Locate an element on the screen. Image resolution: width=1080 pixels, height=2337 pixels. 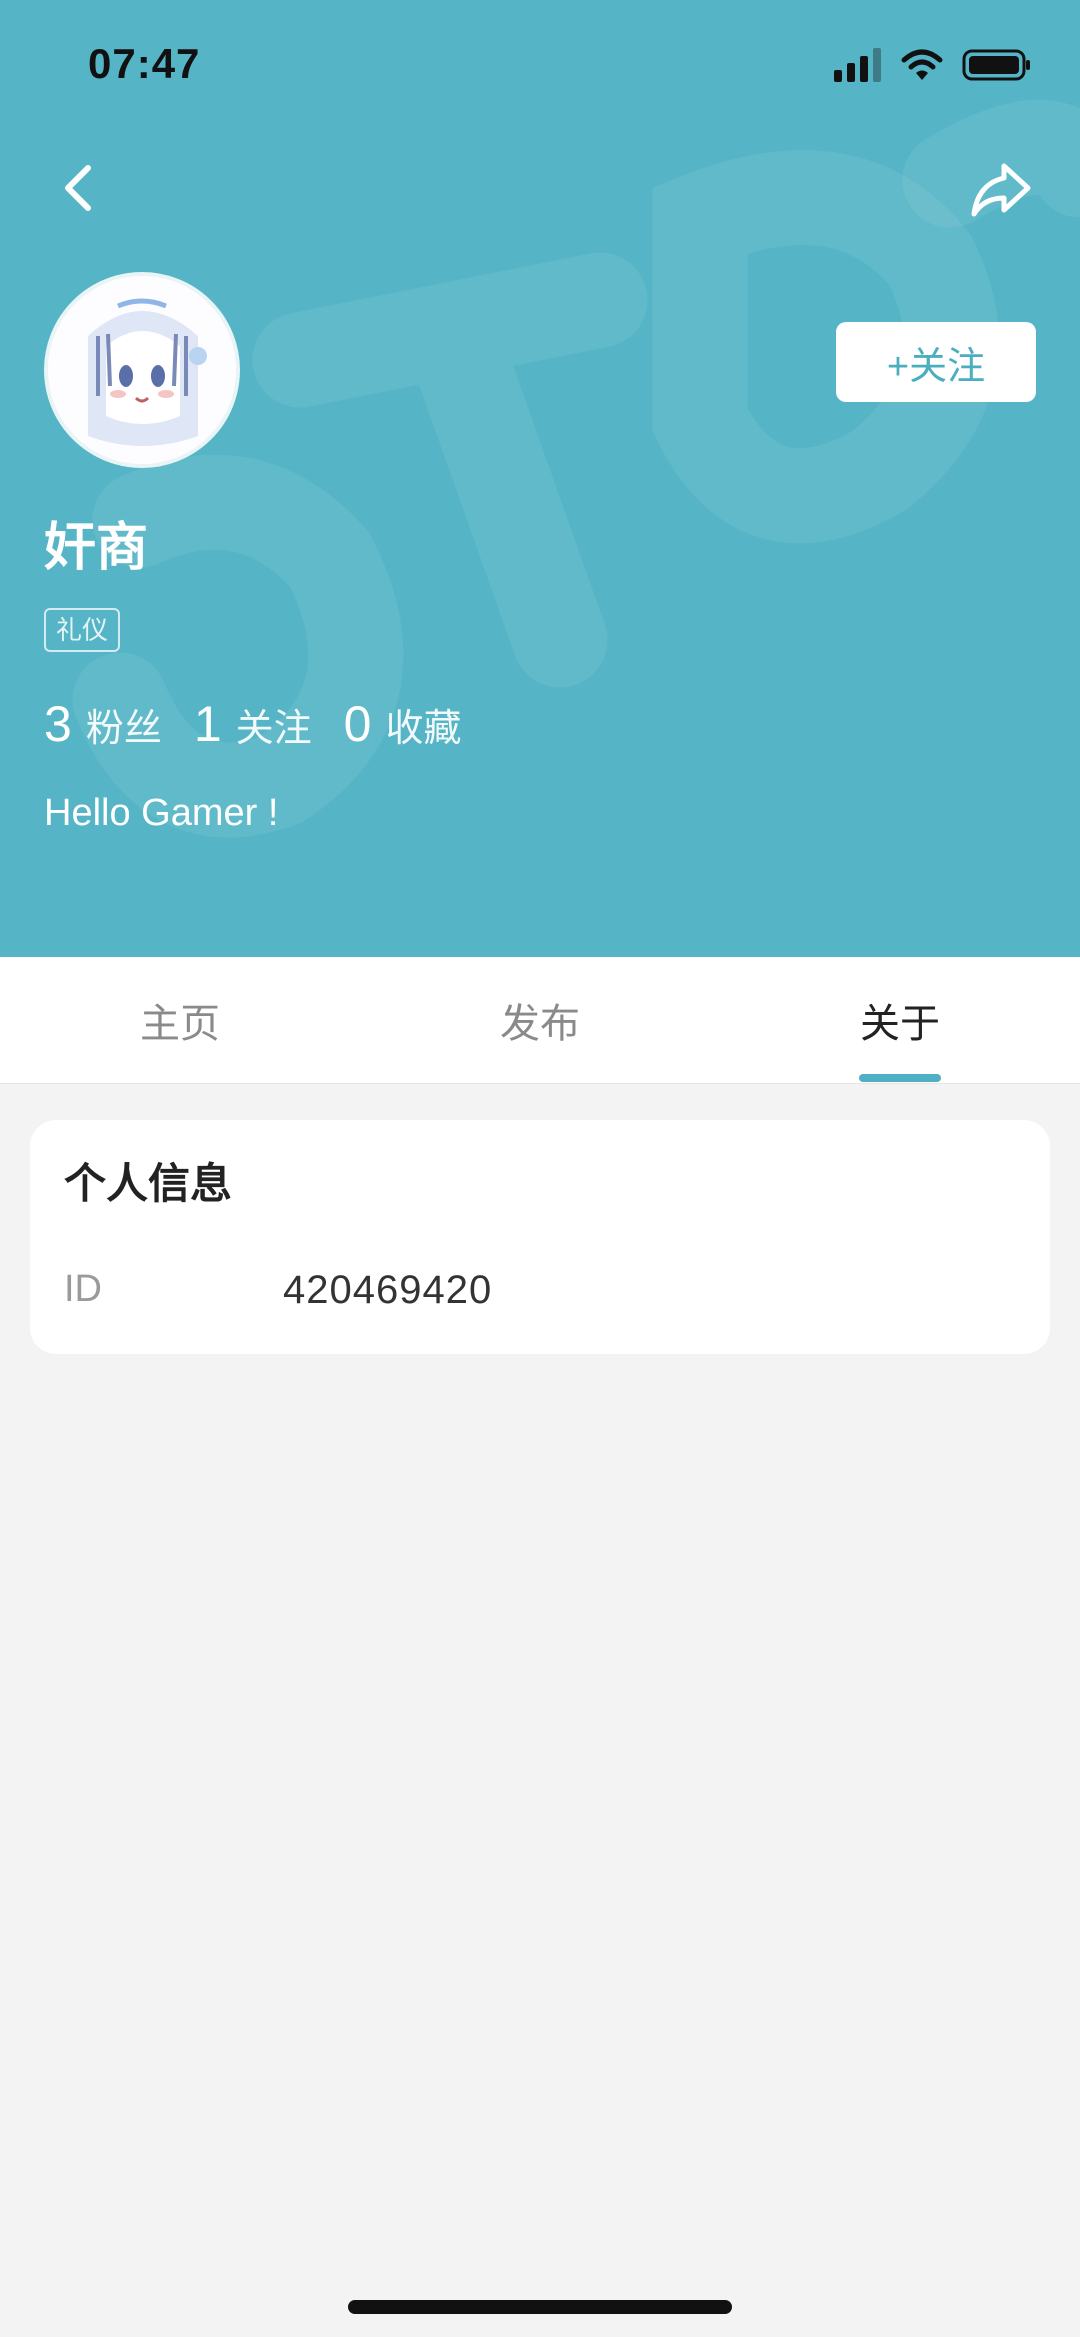
back-button is located at coordinates (80, 188).